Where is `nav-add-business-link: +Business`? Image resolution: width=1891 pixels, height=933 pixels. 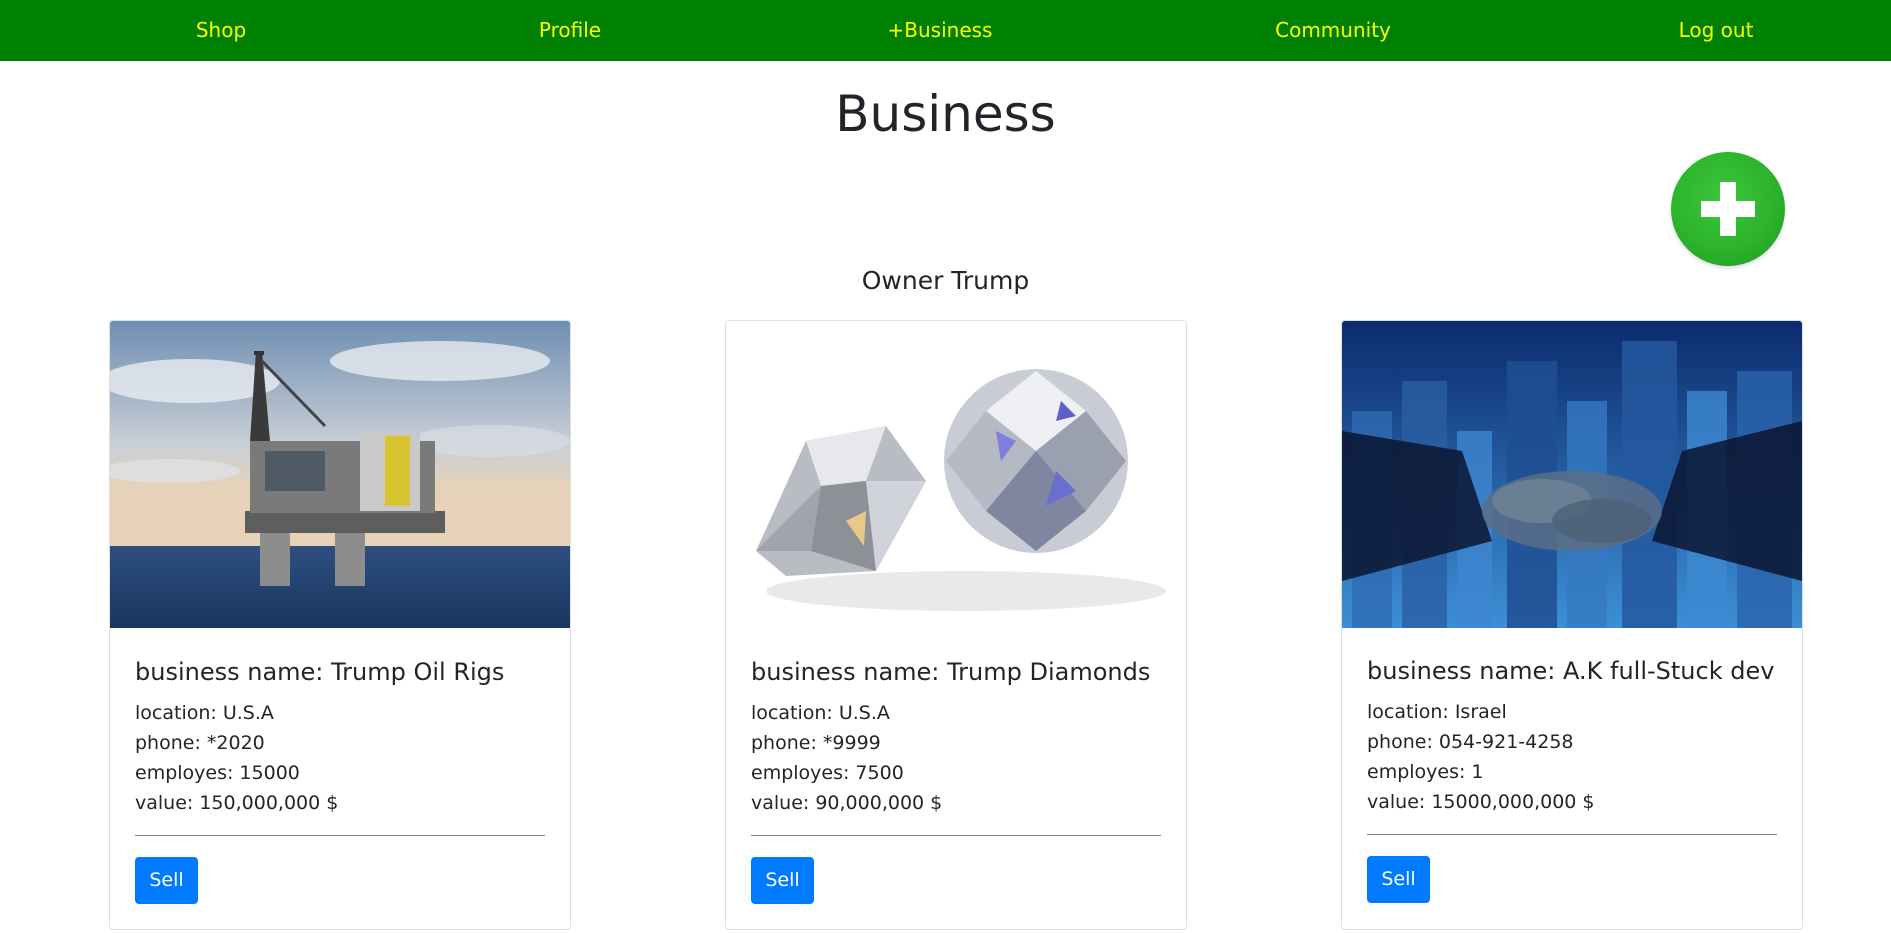
nav-add-business-link: +Business is located at coordinates (940, 30).